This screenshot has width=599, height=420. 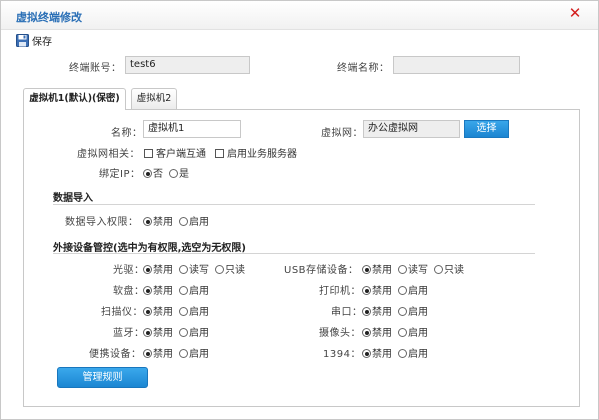 What do you see at coordinates (73, 198) in the screenshot?
I see `data-import-section-title: 数据导入` at bounding box center [73, 198].